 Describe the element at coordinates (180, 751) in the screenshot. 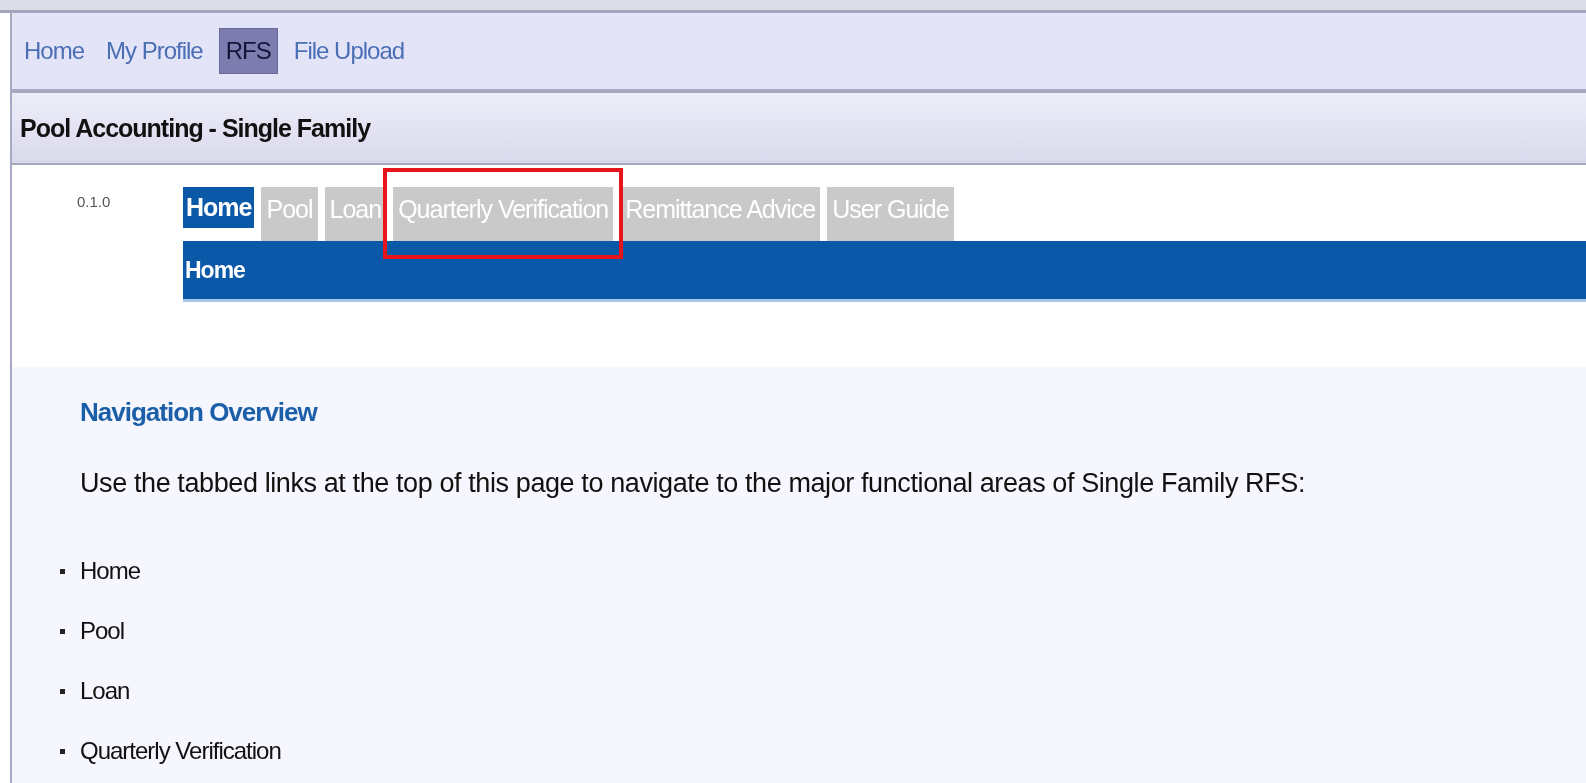

I see `list-item: Quarterly Verification` at that location.